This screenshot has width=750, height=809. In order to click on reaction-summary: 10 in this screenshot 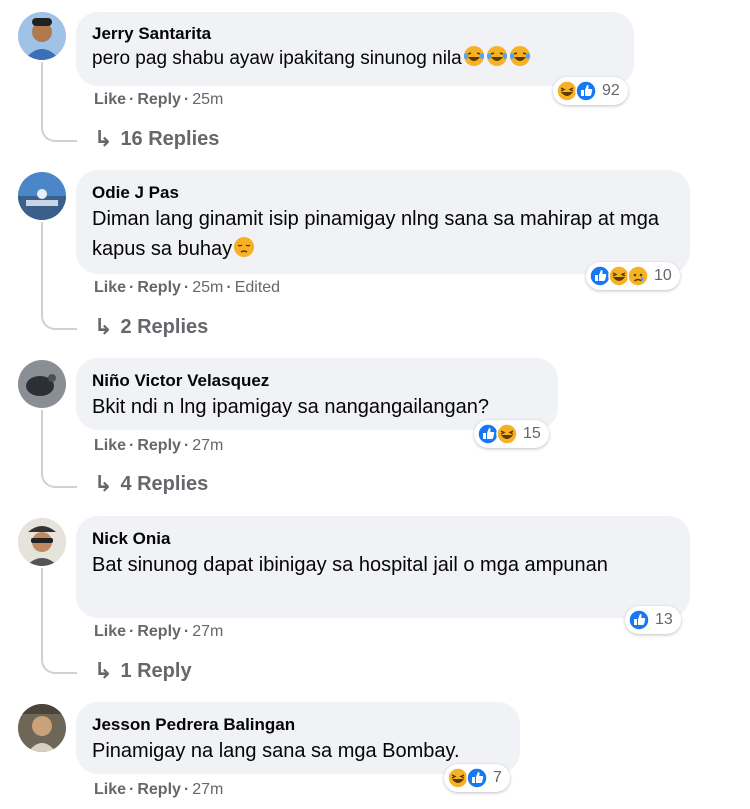, I will do `click(633, 276)`.